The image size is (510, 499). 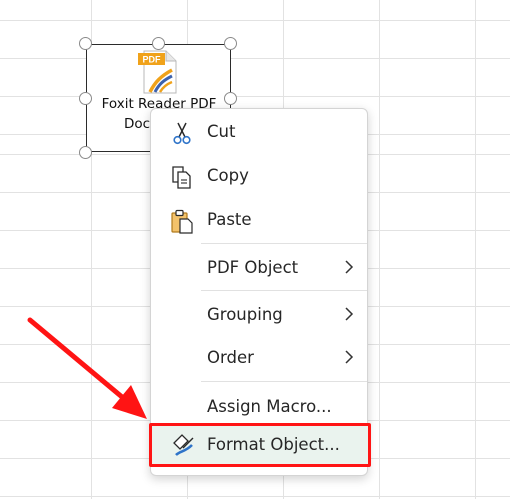 What do you see at coordinates (87, 368) in the screenshot?
I see `annotation-arrow` at bounding box center [87, 368].